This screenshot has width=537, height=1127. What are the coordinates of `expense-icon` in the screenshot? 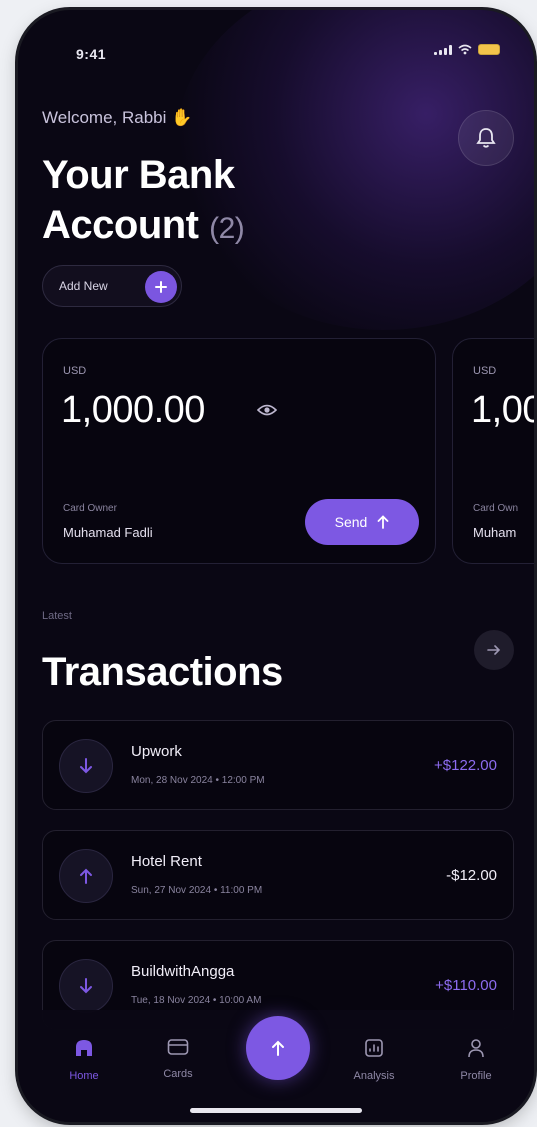 It's located at (86, 876).